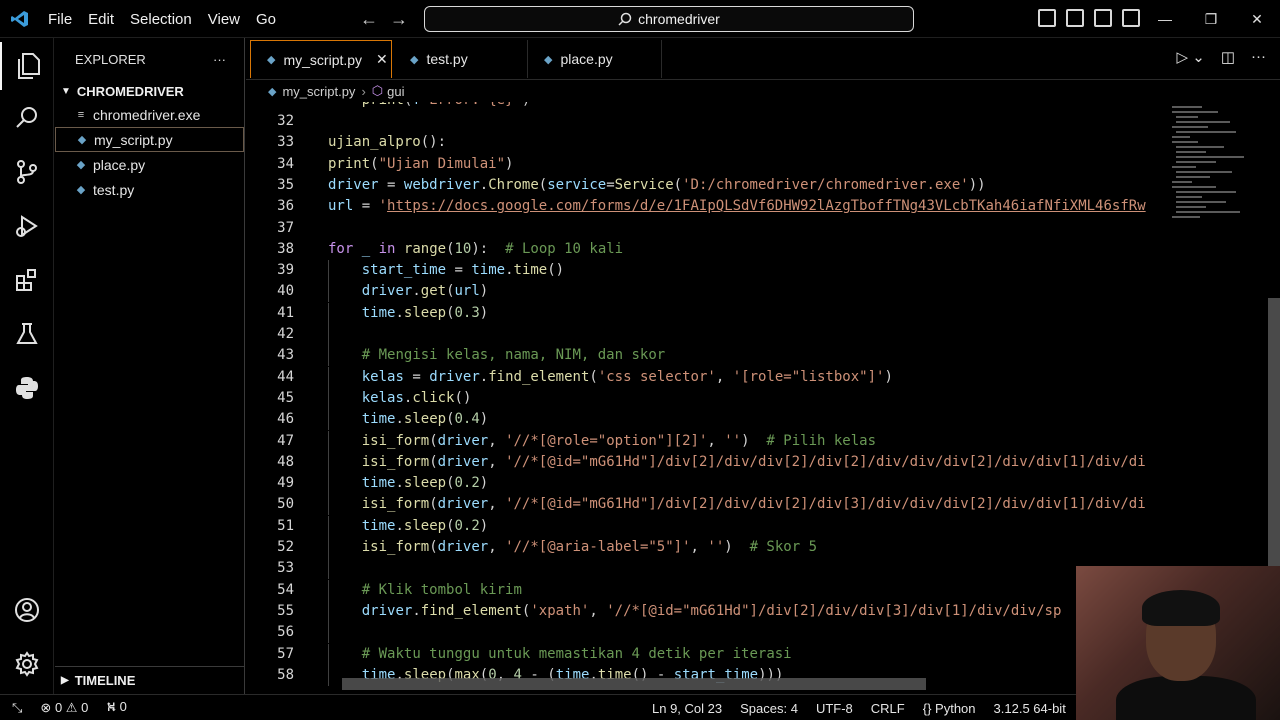 The image size is (1280, 720). I want to click on menu-go: Go, so click(266, 19).